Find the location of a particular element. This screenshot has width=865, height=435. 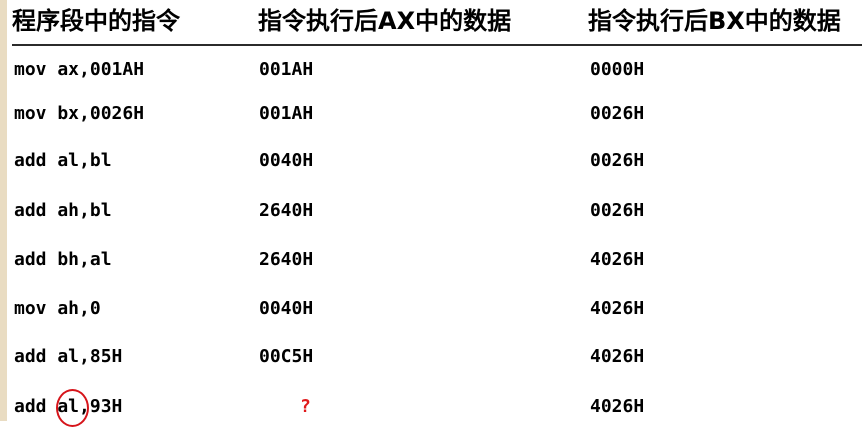

table-row: add ah,bl 2640H 0026H is located at coordinates (437, 219).